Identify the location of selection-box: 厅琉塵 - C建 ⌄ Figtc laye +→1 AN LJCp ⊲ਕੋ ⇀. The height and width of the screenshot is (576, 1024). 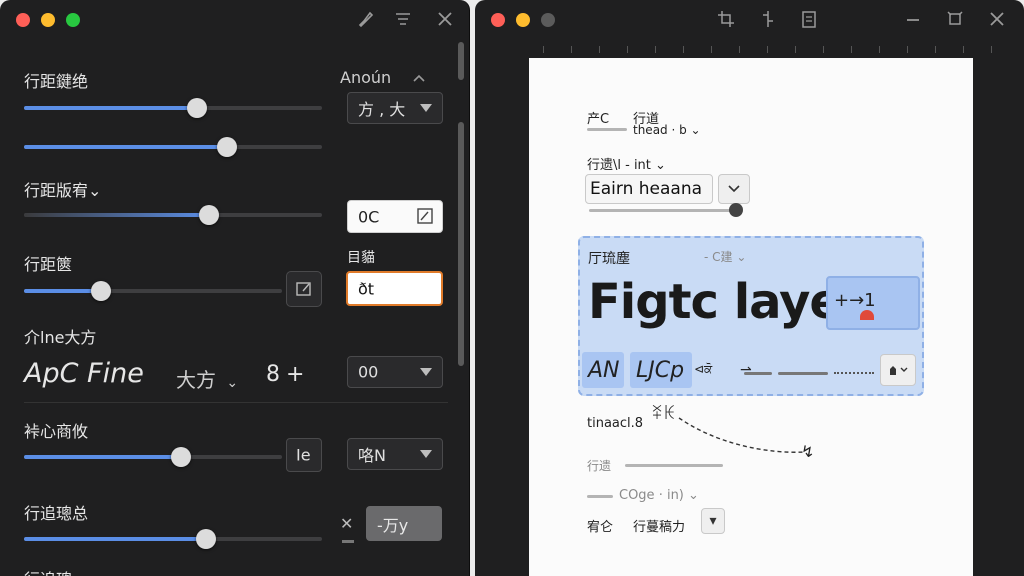
(751, 316).